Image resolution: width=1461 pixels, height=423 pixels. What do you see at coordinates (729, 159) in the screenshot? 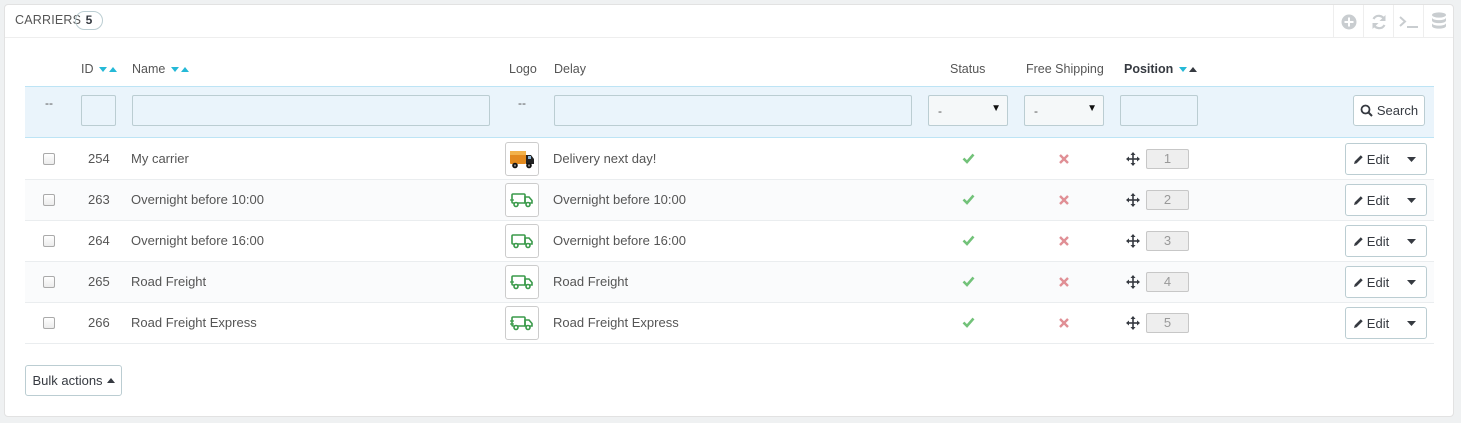
I see `table-row: 254 My carrier Delivery next day! 1 Edit` at bounding box center [729, 159].